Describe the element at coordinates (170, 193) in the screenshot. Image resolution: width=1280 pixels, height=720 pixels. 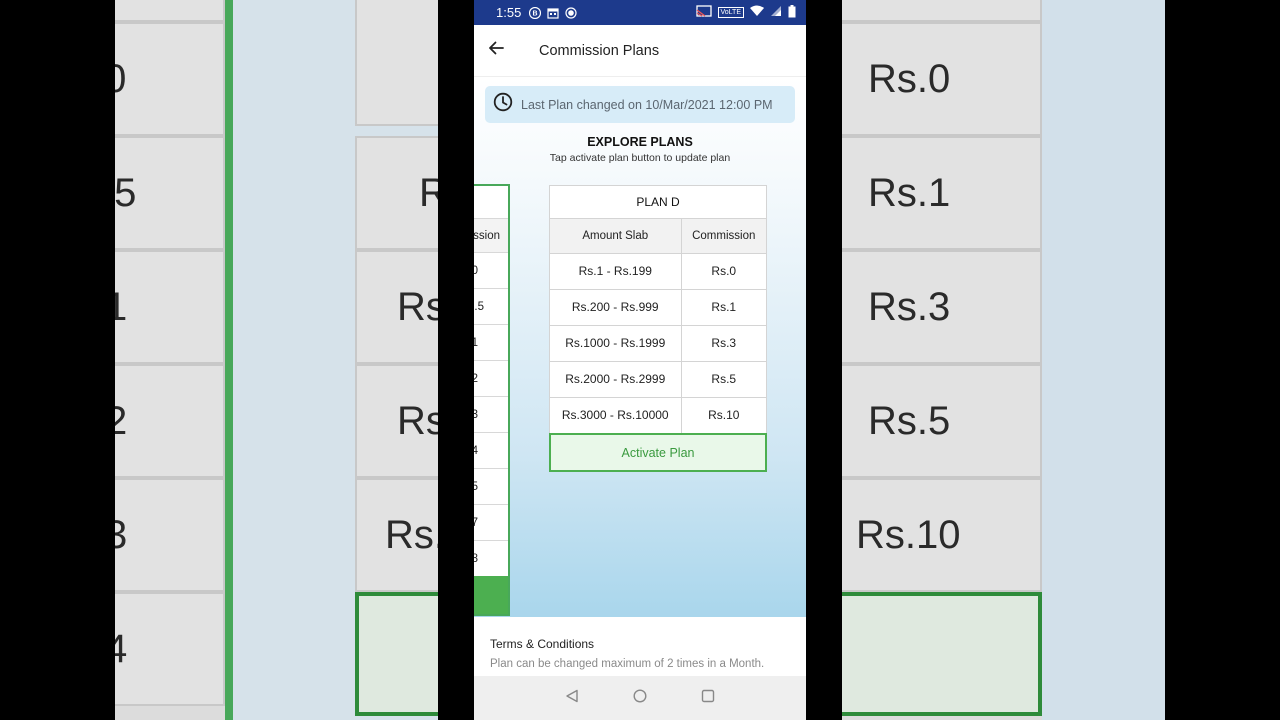
I see `bg-cell: .5` at that location.